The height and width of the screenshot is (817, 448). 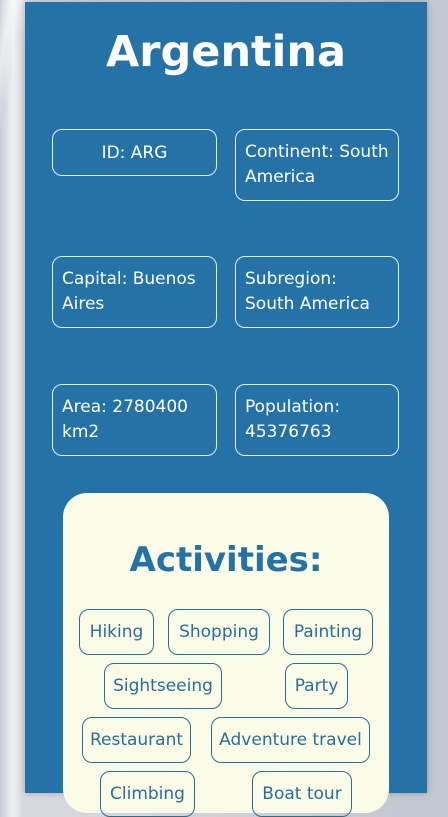 I want to click on activity-party: Party, so click(x=316, y=686).